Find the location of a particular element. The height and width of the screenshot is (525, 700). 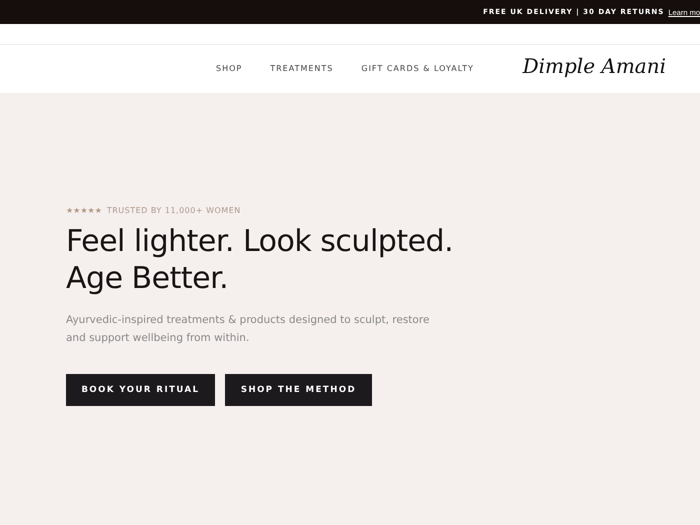

cta-button: BOOK YOUR RITUAL is located at coordinates (140, 390).